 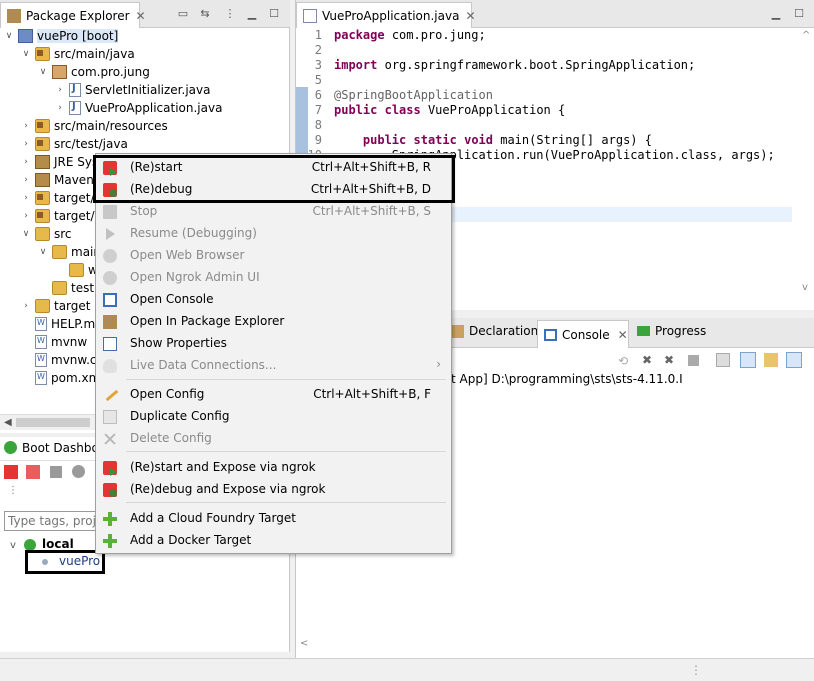 What do you see at coordinates (273, 300) in the screenshot?
I see `menu-item-open-console: Open Console` at bounding box center [273, 300].